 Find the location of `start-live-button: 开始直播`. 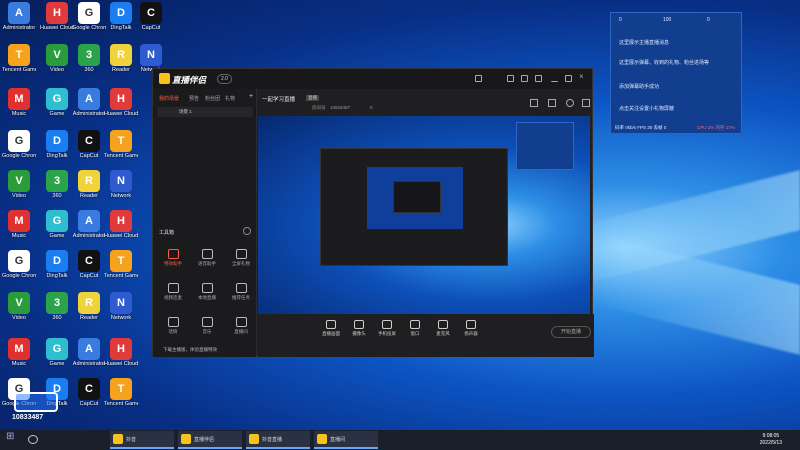

start-live-button: 开始直播 is located at coordinates (571, 332).